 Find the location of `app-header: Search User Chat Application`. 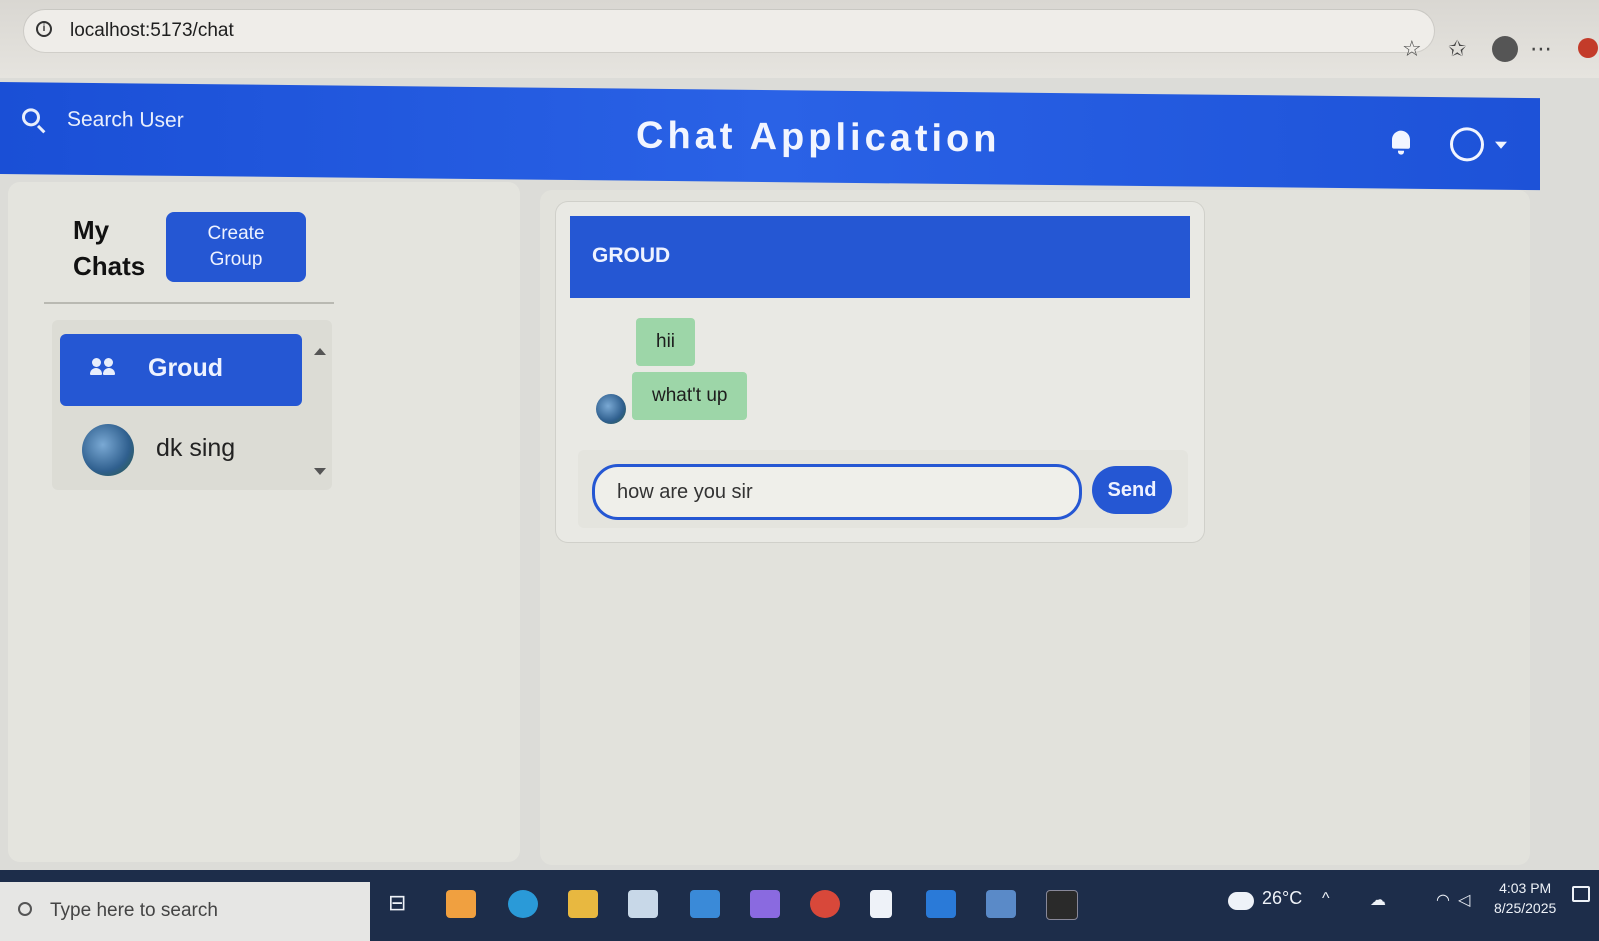

app-header: Search User Chat Application is located at coordinates (770, 136).